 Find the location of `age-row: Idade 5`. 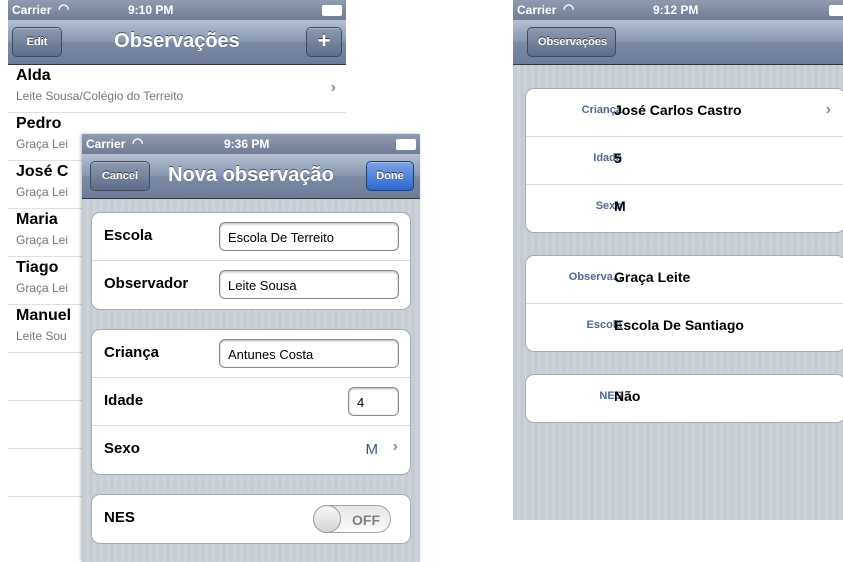

age-row: Idade 5 is located at coordinates (684, 161).